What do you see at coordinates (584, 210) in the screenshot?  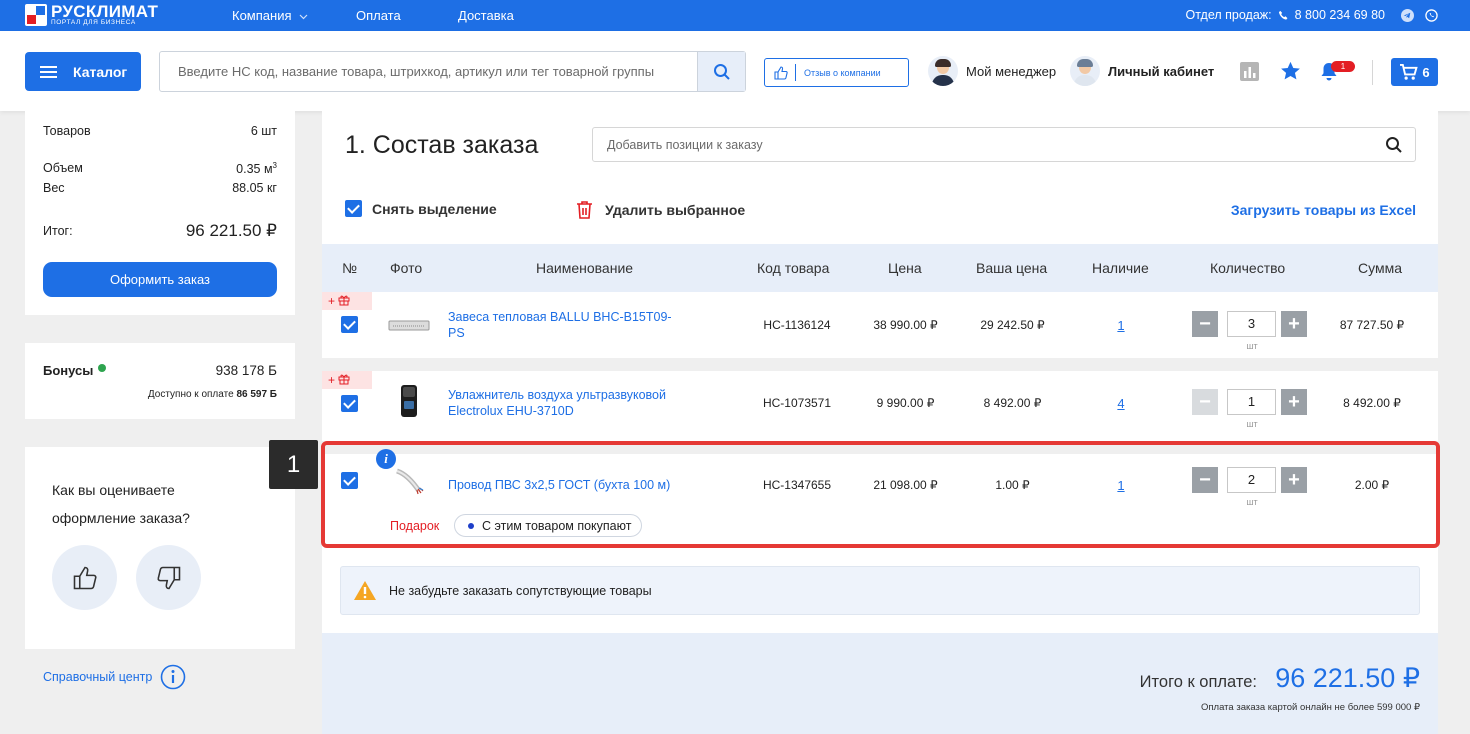 I see `trash-icon` at bounding box center [584, 210].